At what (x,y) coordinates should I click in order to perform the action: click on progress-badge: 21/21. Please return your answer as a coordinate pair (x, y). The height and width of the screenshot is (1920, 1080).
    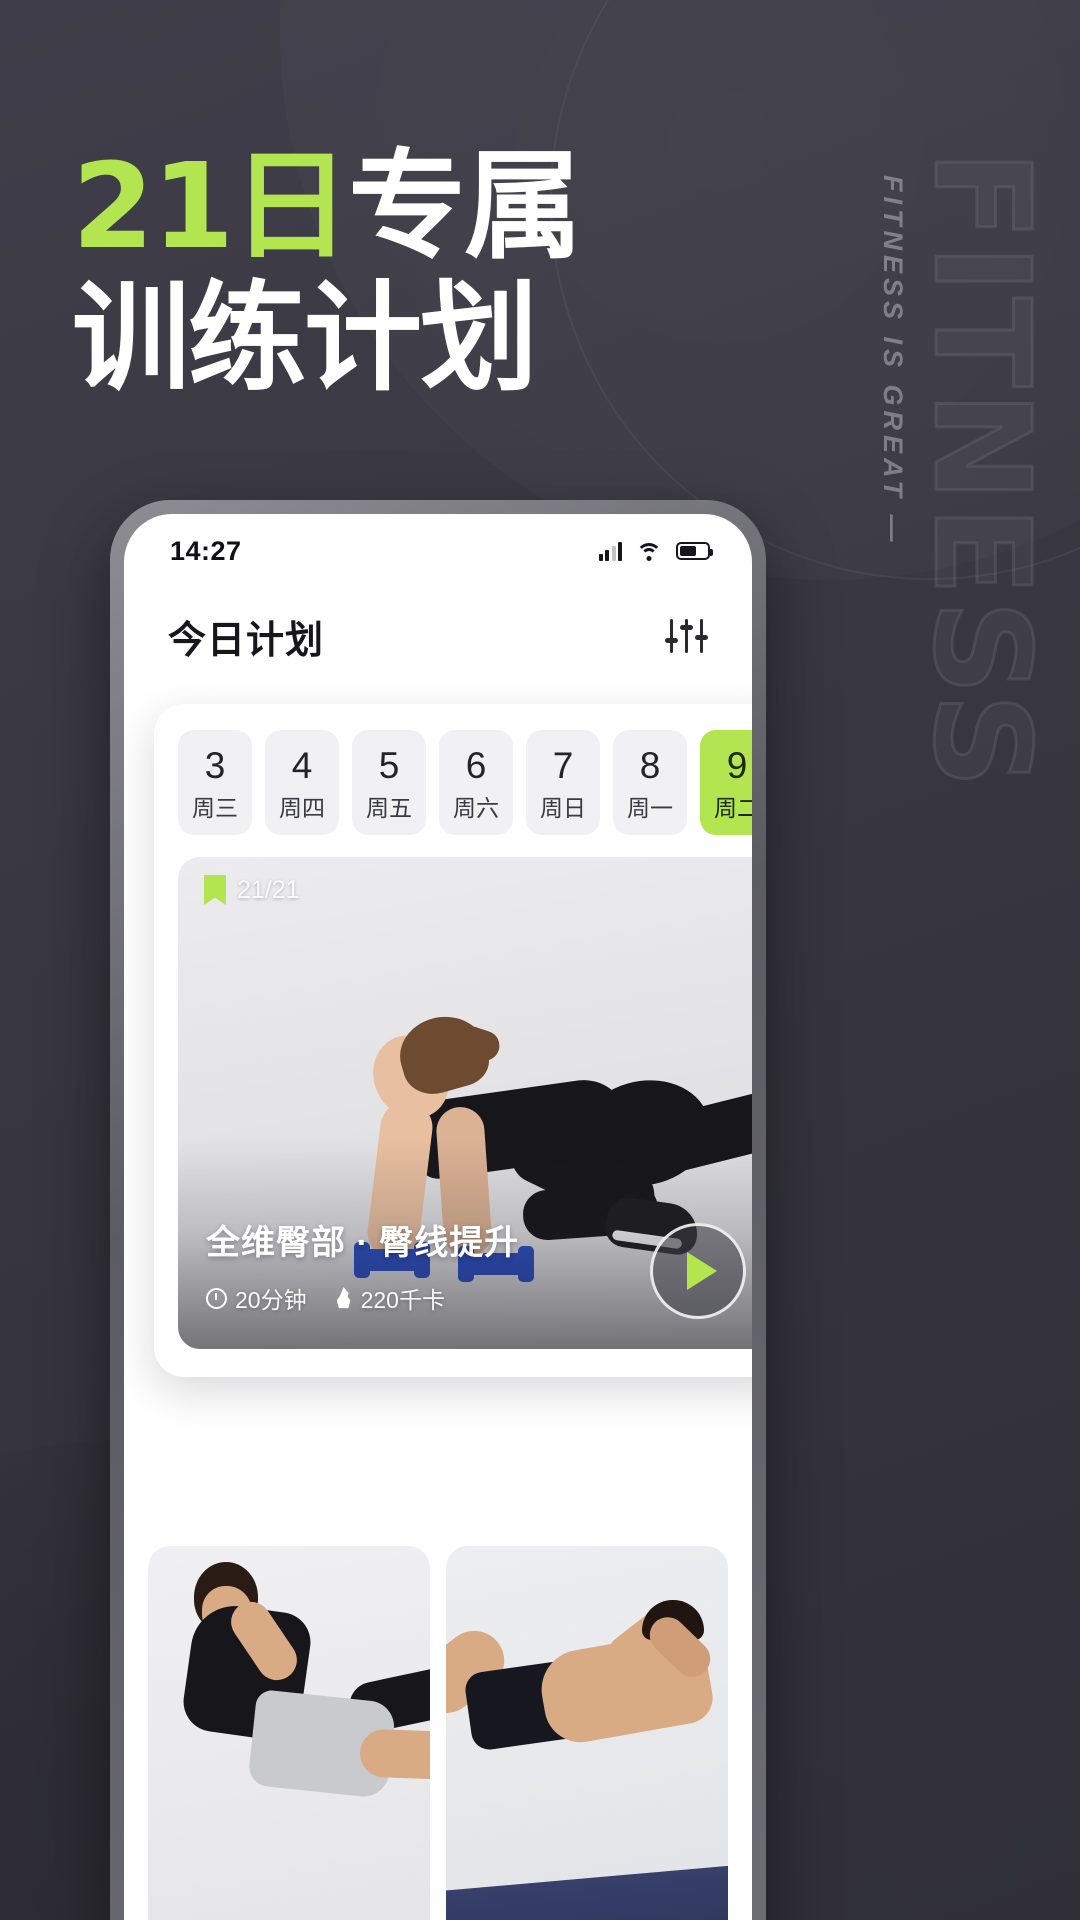
    Looking at the image, I should click on (252, 890).